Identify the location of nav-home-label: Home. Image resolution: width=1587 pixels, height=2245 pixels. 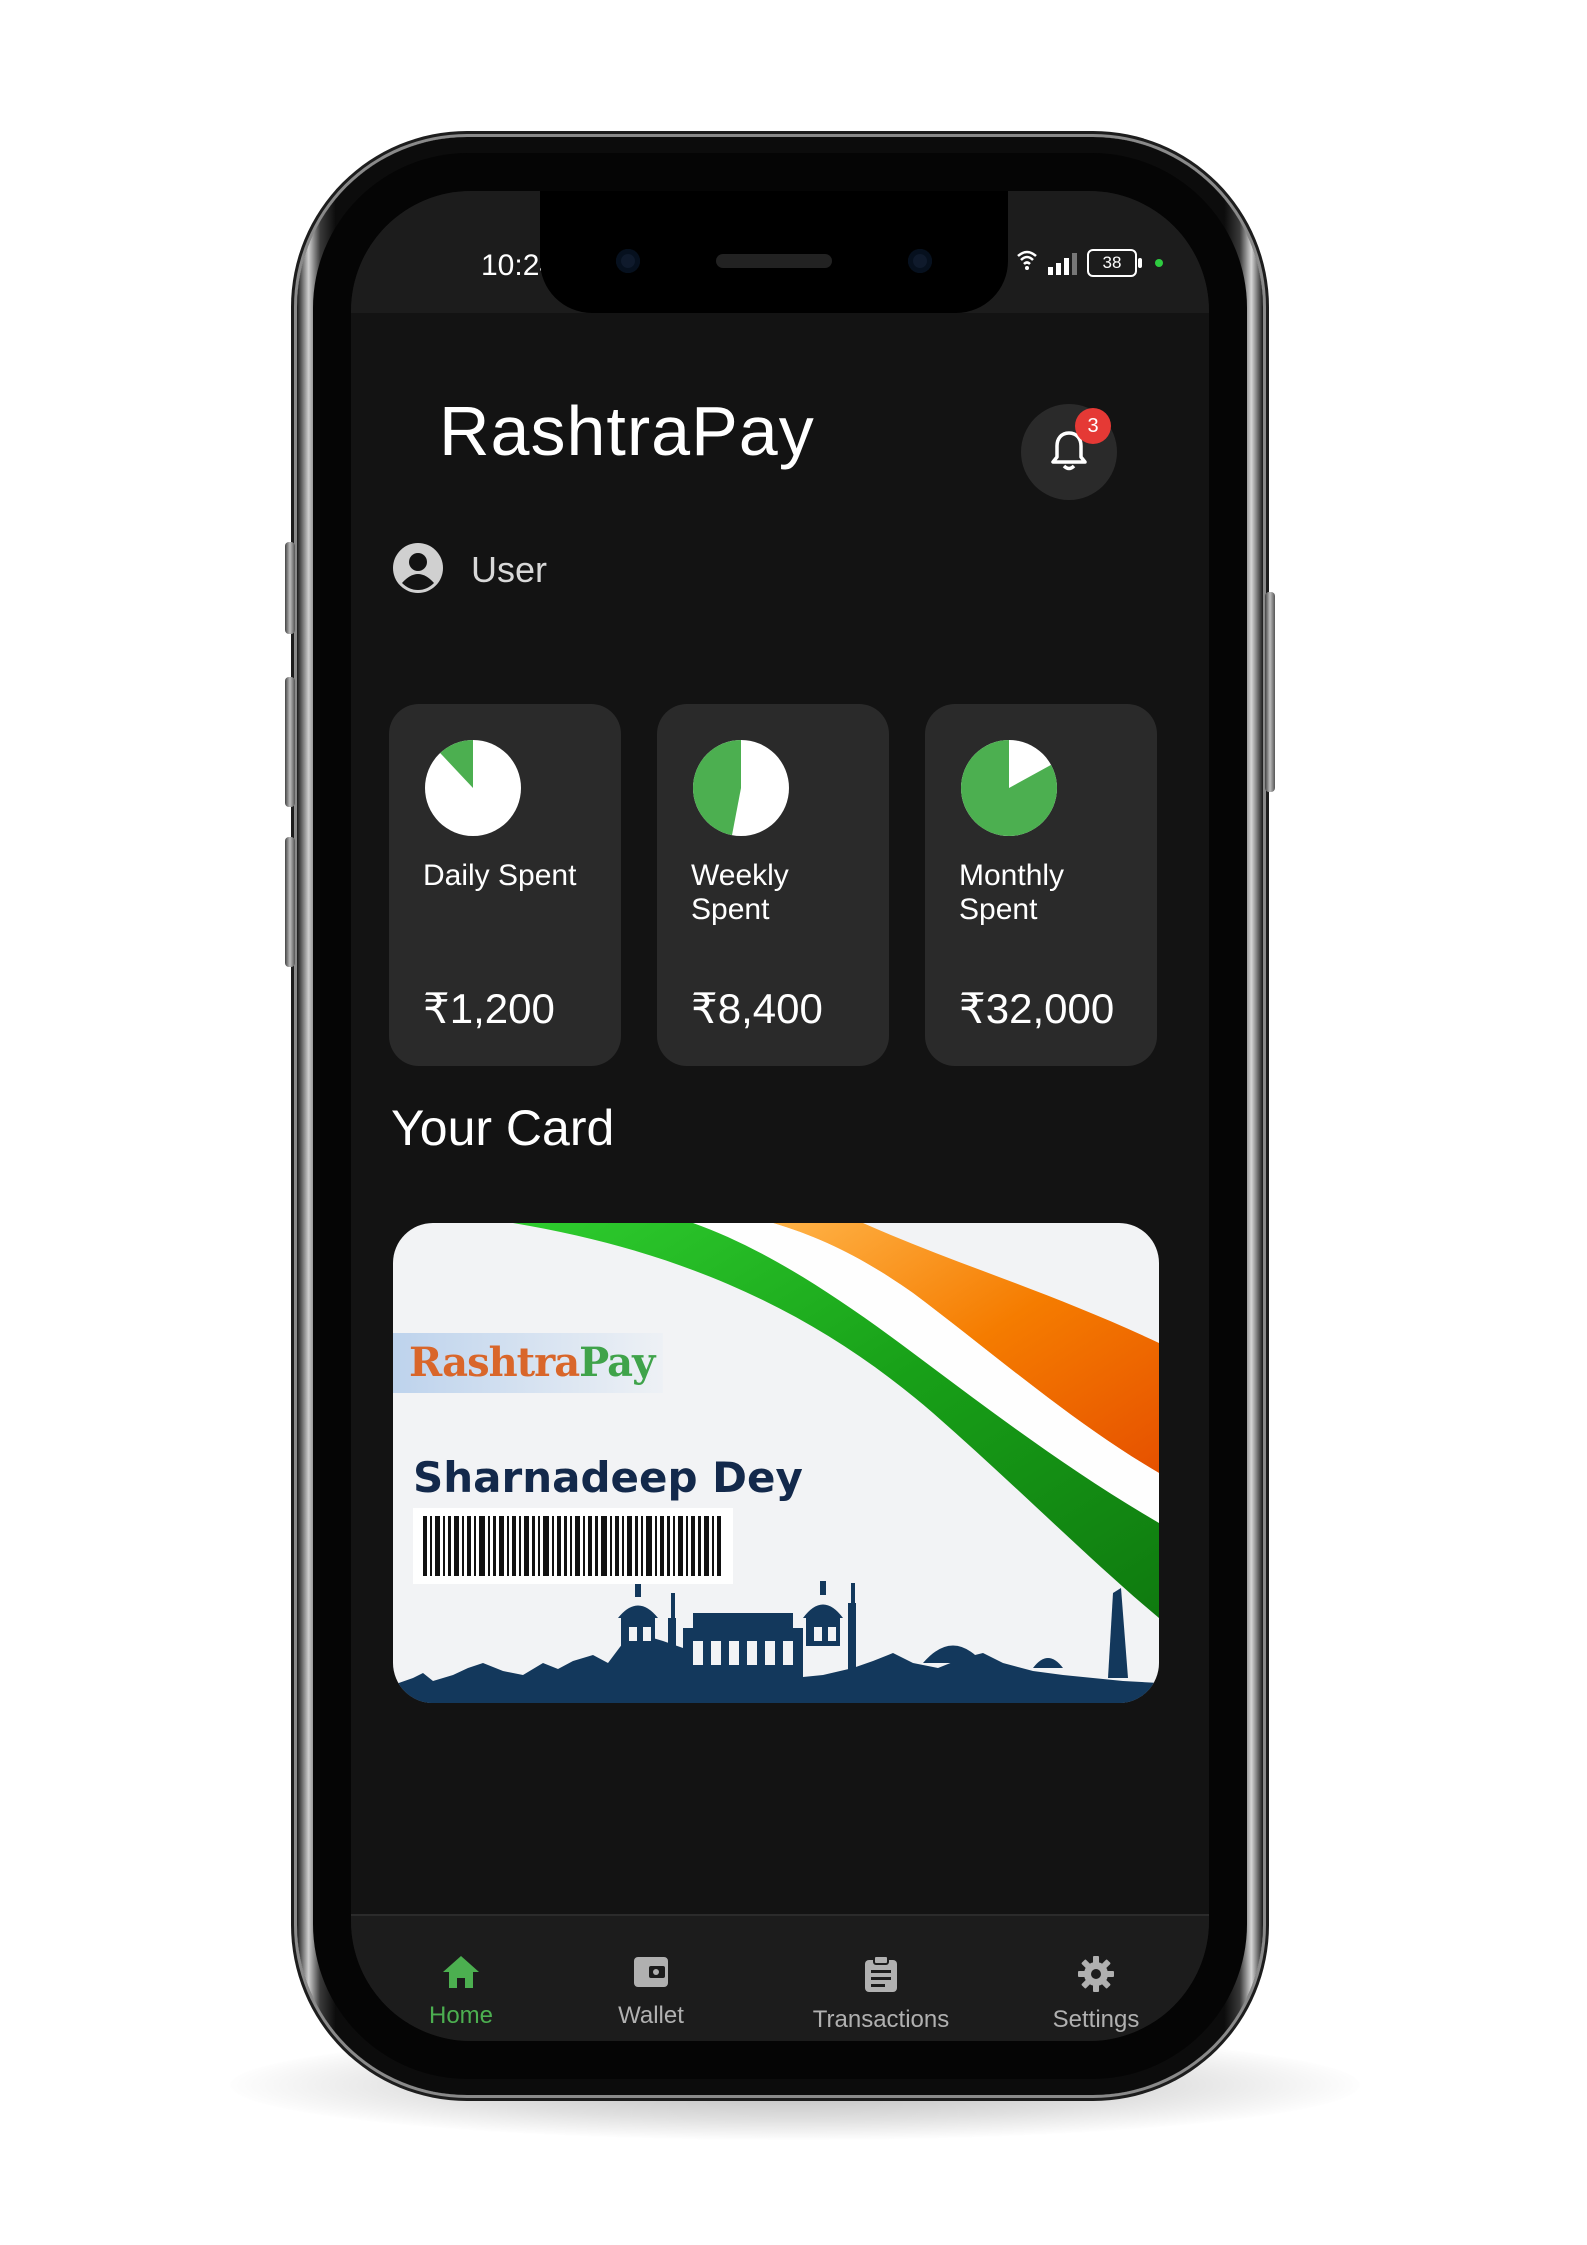
(461, 2015).